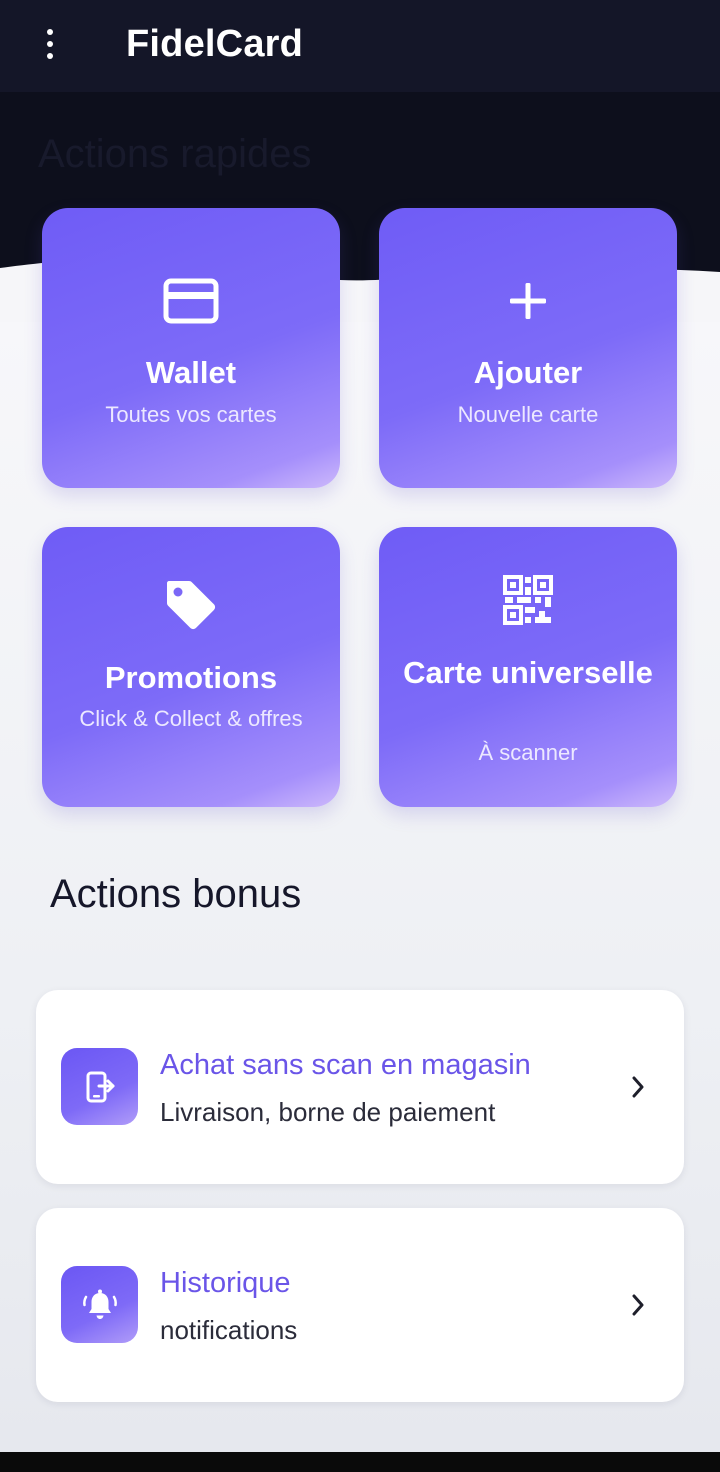  Describe the element at coordinates (99, 1304) in the screenshot. I see `bell-ringing-icon` at that location.